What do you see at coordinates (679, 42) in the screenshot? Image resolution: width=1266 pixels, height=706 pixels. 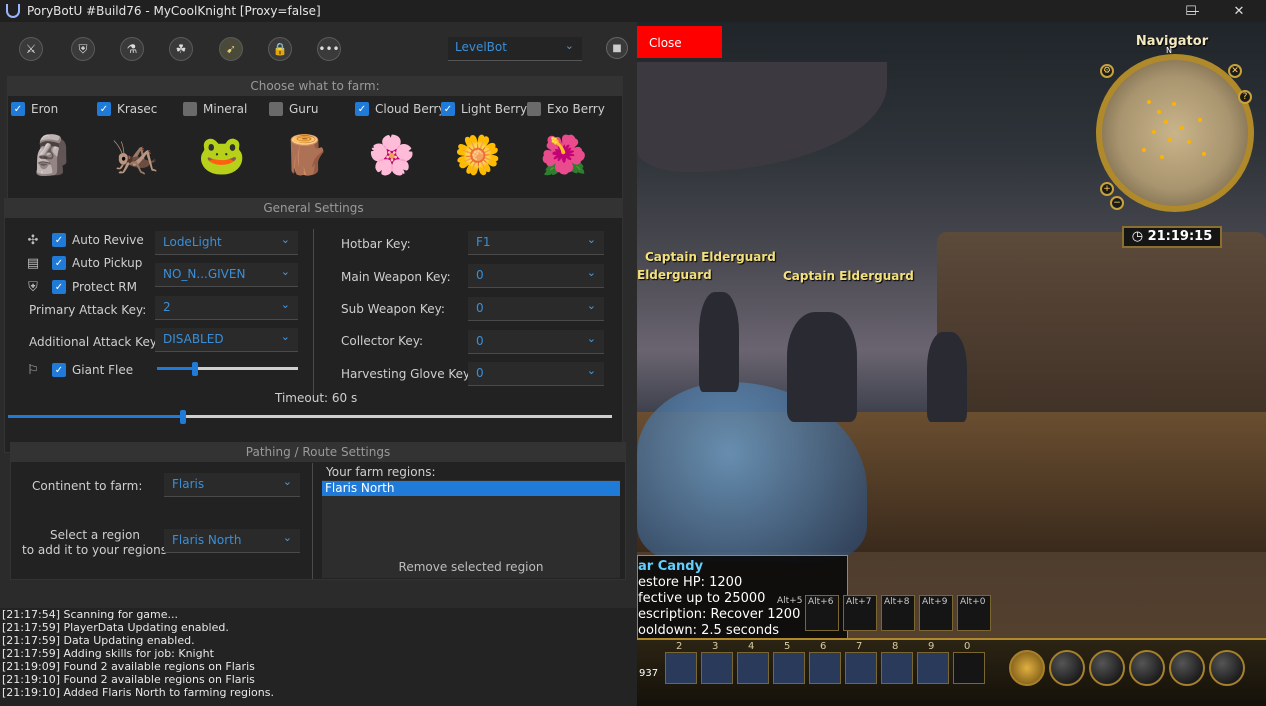 I see `game-close-button: Close` at bounding box center [679, 42].